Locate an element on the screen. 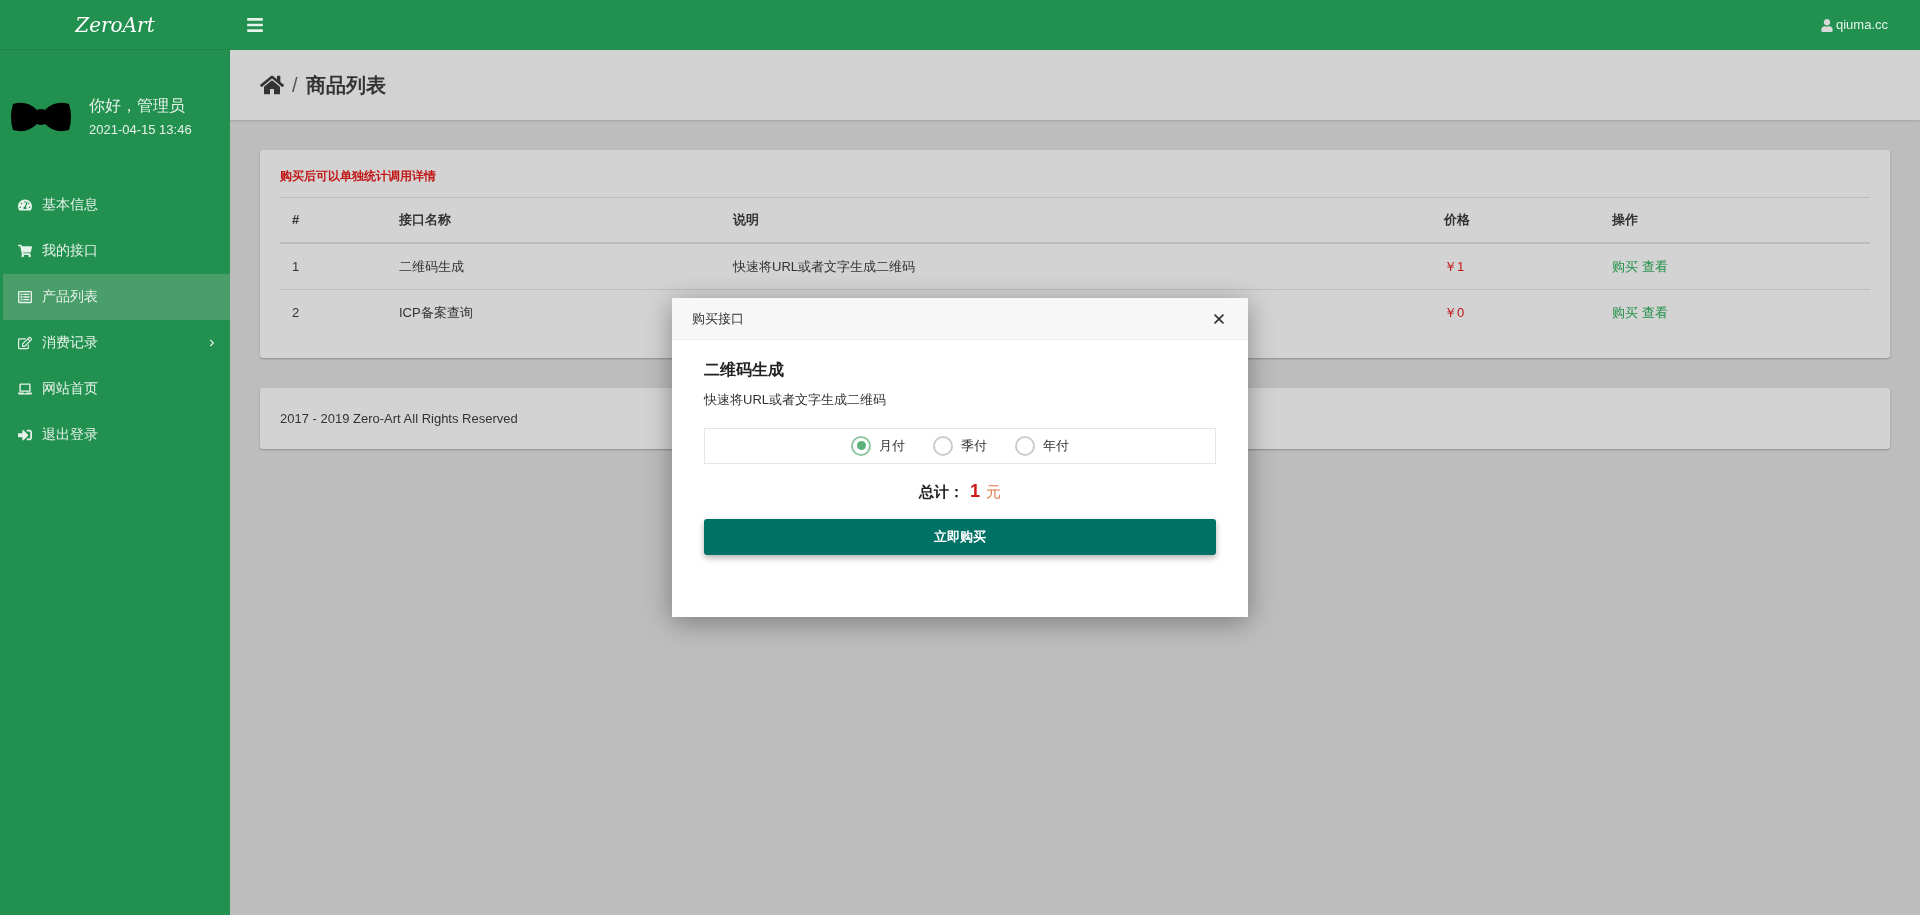 This screenshot has height=915, width=1920. home-icon is located at coordinates (272, 85).